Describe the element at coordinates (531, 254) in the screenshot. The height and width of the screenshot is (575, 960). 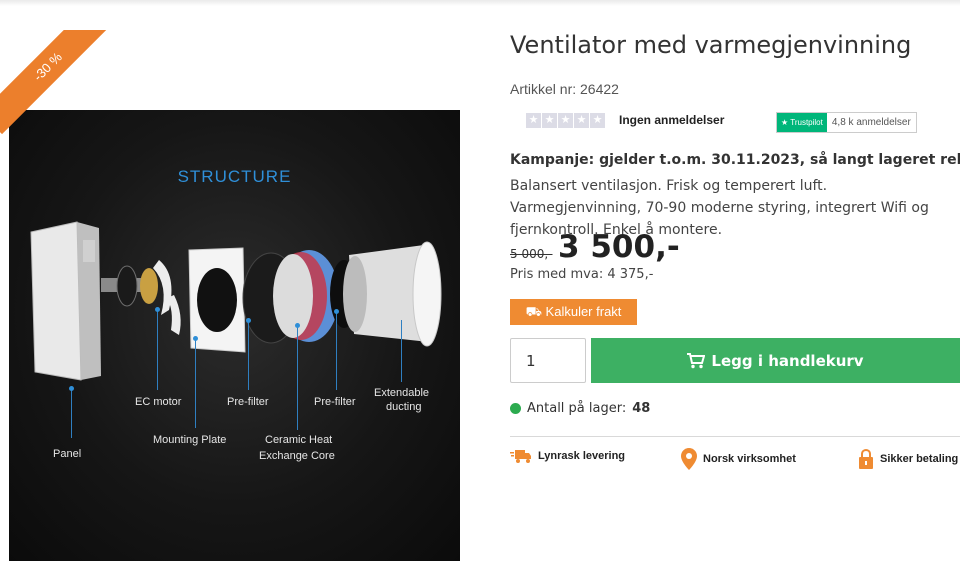
I see `old-price: 5 000,-` at that location.